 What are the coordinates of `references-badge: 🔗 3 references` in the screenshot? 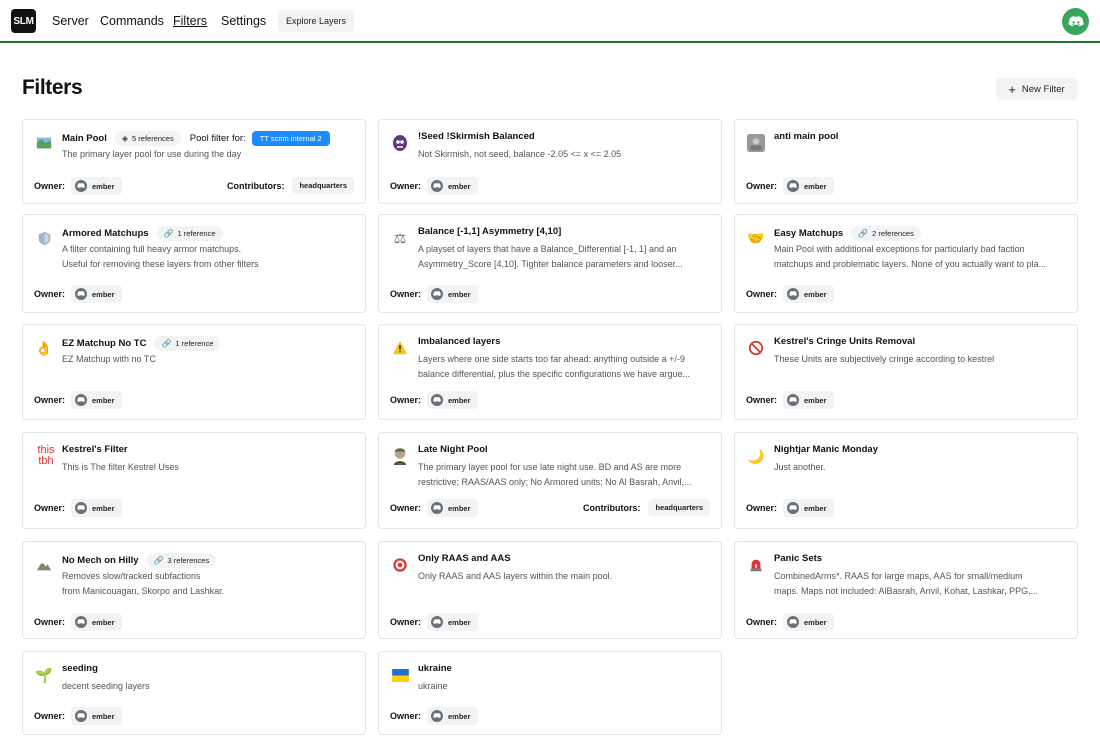 It's located at (181, 560).